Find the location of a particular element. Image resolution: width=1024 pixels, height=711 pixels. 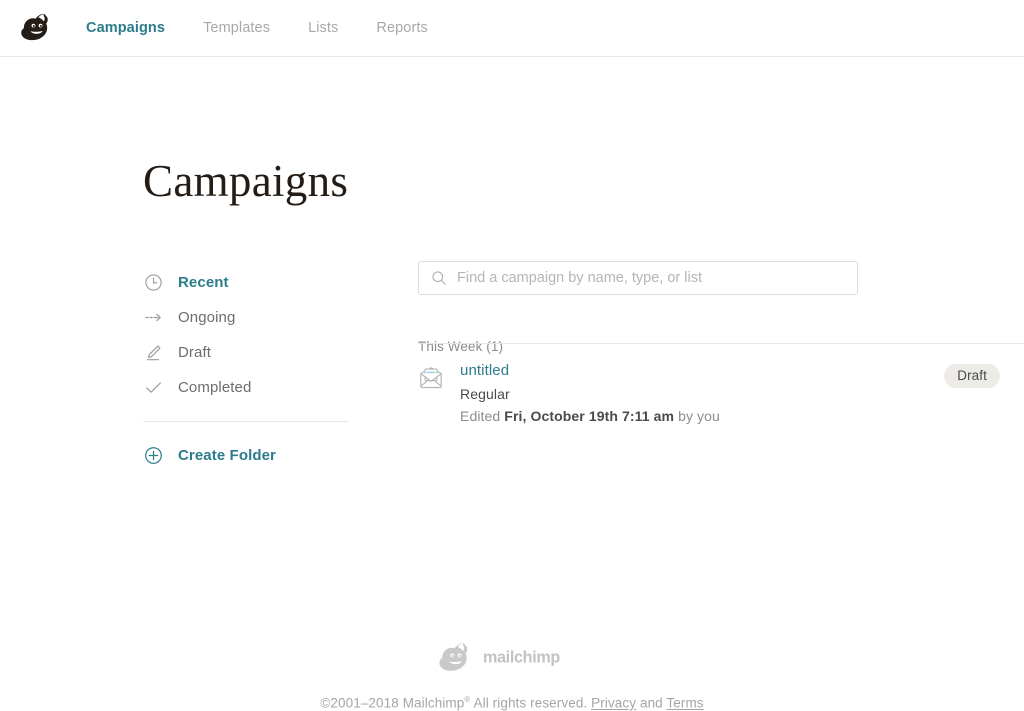

campaign-type: Regular is located at coordinates (485, 394).